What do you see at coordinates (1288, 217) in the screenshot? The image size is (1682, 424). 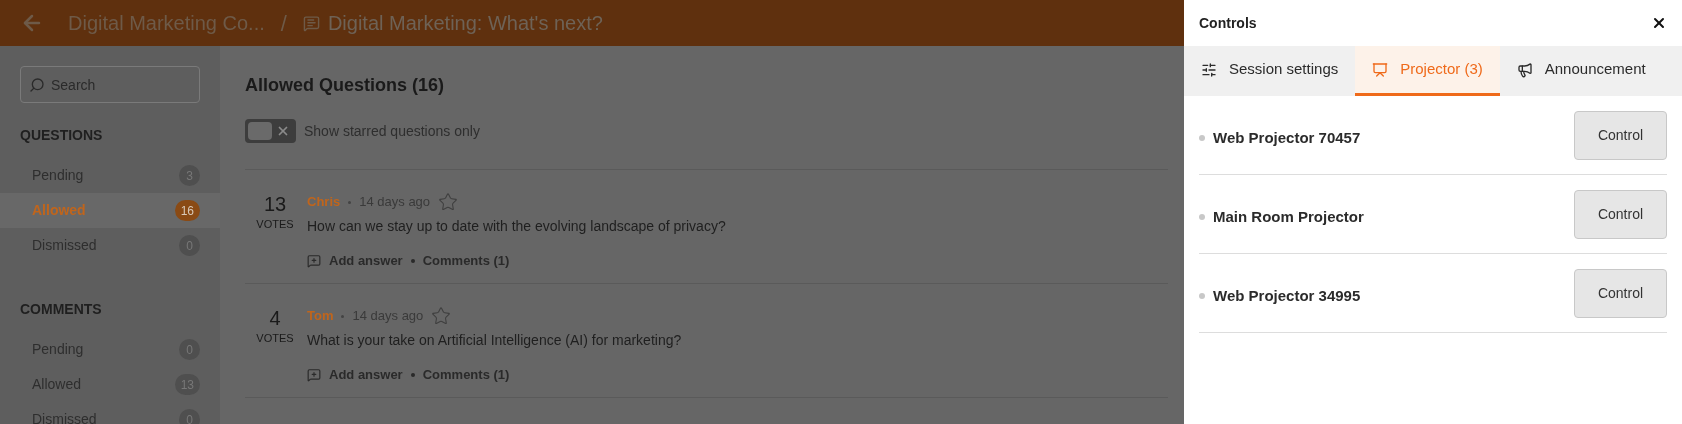 I see `projector-name: Main Room Projector` at bounding box center [1288, 217].